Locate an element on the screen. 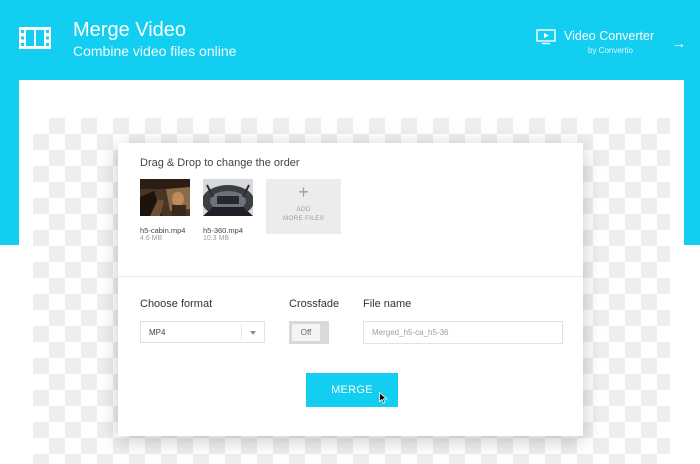  page-title: Merge Video is located at coordinates (130, 30).